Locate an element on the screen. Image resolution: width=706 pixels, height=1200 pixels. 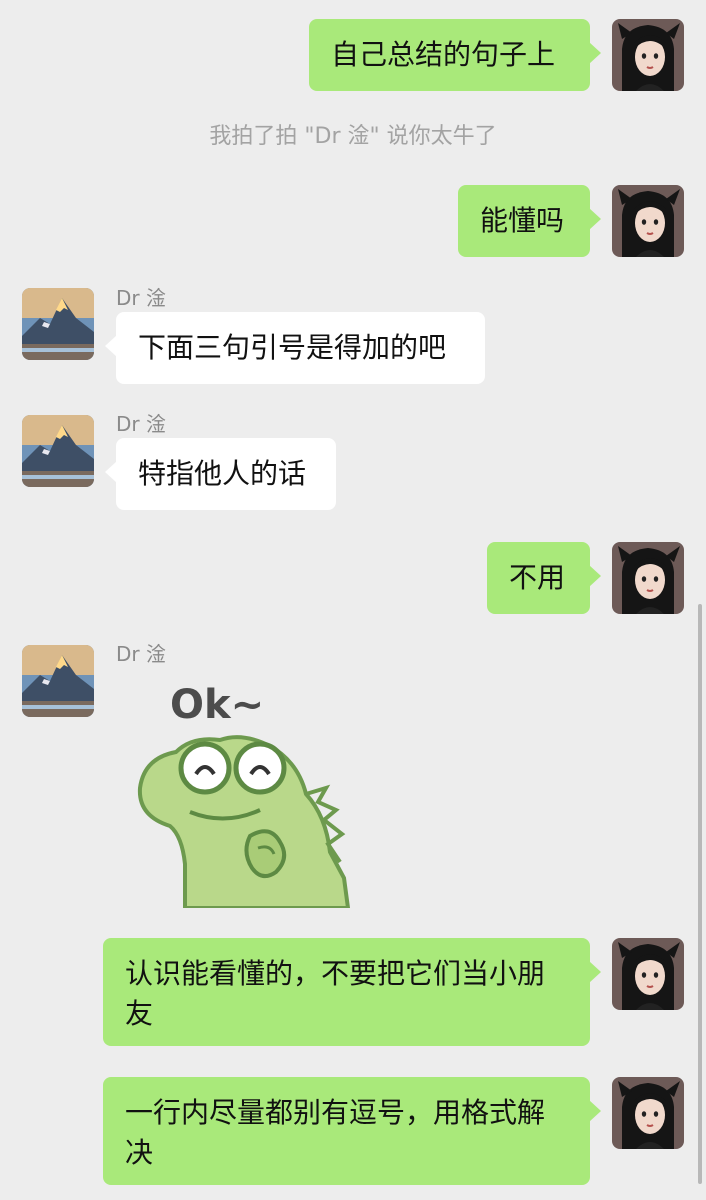
outgoing-message: 能懂吗 is located at coordinates (529, 221).